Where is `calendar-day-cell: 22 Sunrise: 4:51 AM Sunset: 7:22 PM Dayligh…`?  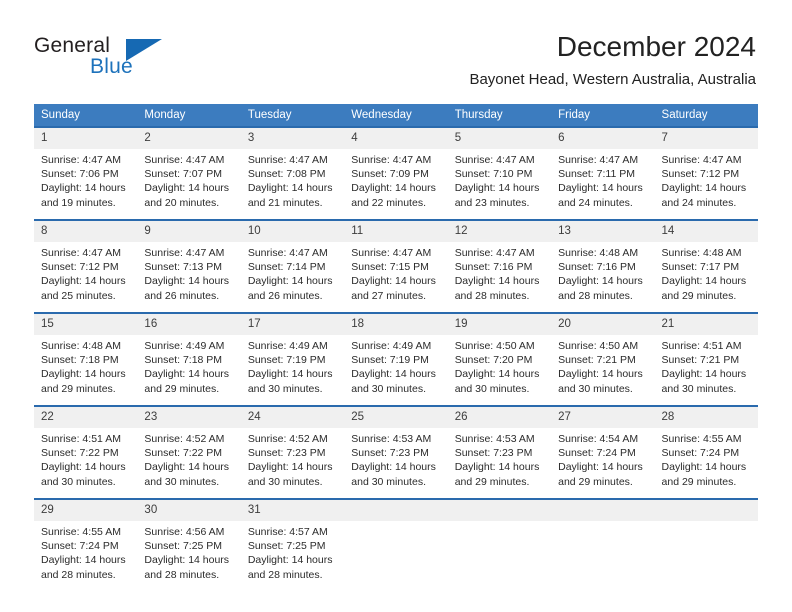 calendar-day-cell: 22 Sunrise: 4:51 AM Sunset: 7:22 PM Dayligh… is located at coordinates (86, 449).